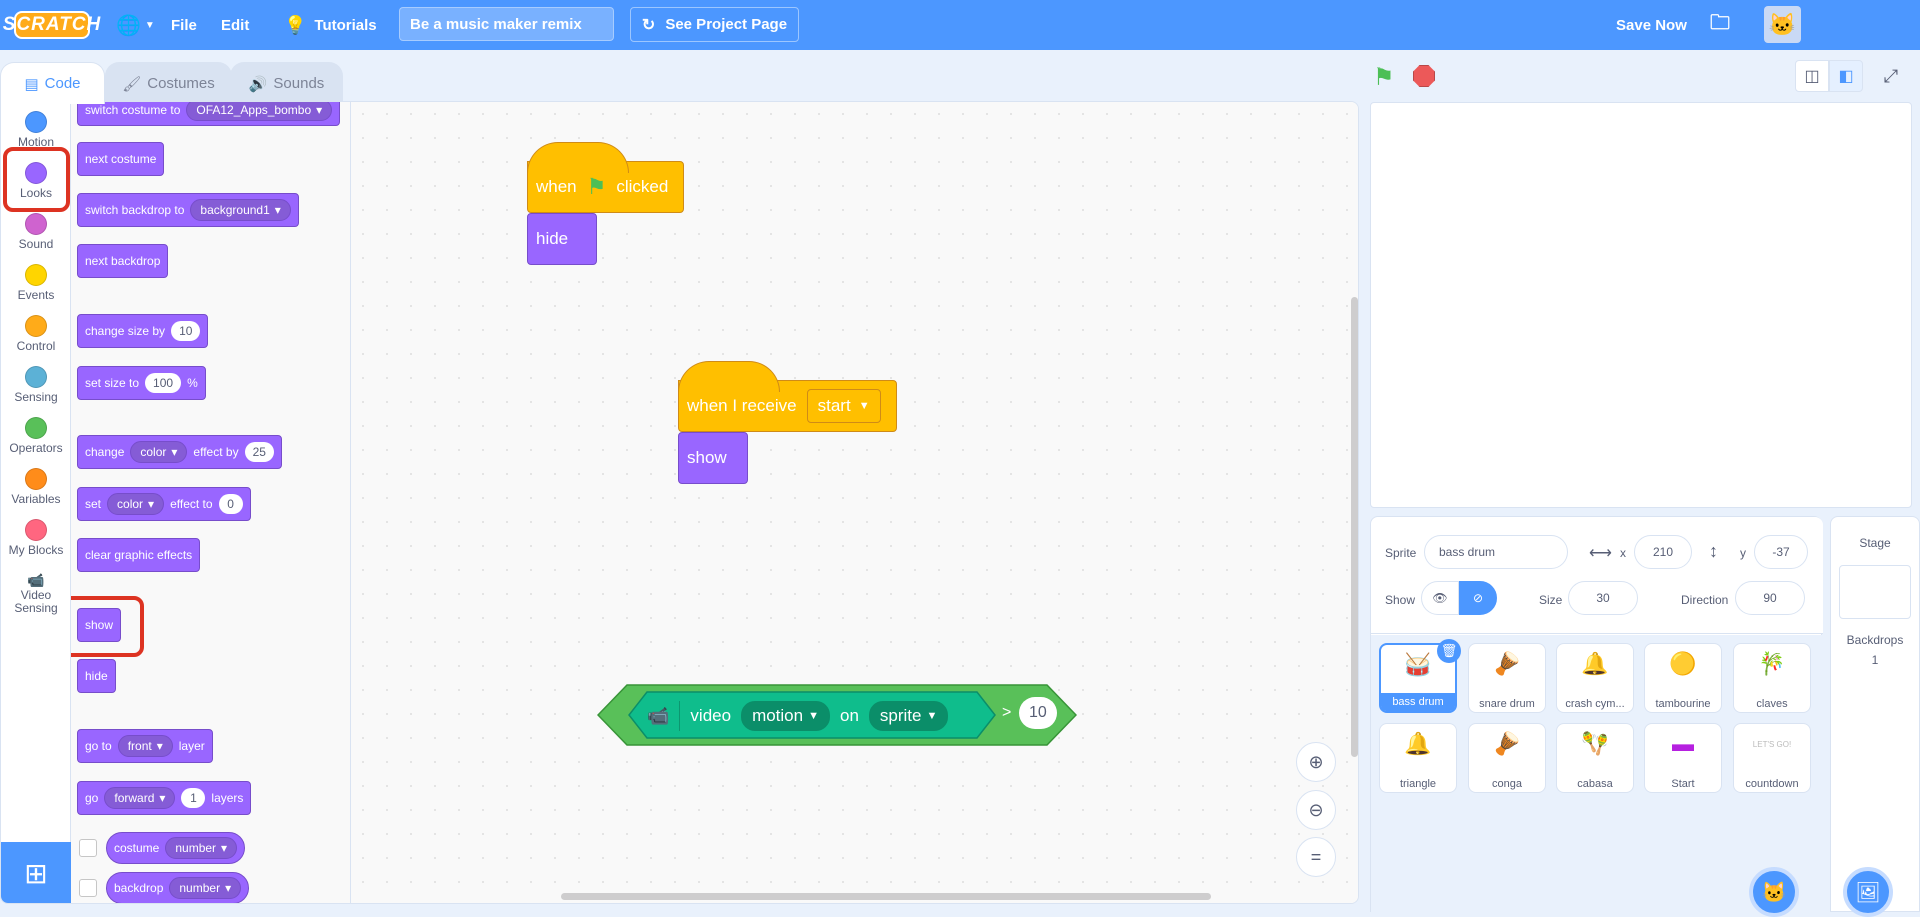 This screenshot has height=917, width=1920. Describe the element at coordinates (36, 438) in the screenshot. I see `category-operators: Operators` at that location.